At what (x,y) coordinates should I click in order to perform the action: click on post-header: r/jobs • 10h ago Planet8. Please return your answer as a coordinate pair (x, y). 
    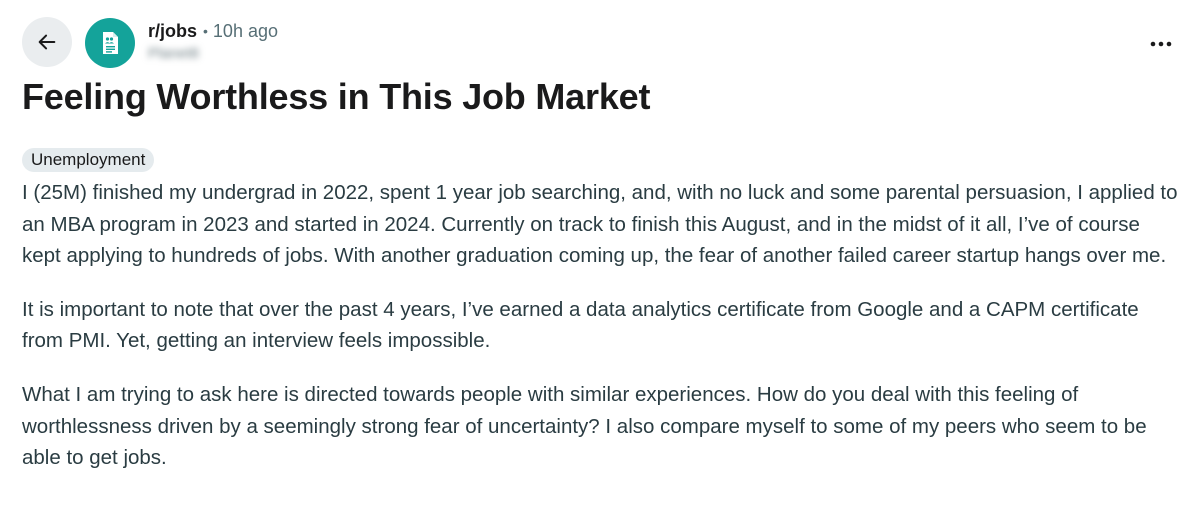
    Looking at the image, I should click on (602, 43).